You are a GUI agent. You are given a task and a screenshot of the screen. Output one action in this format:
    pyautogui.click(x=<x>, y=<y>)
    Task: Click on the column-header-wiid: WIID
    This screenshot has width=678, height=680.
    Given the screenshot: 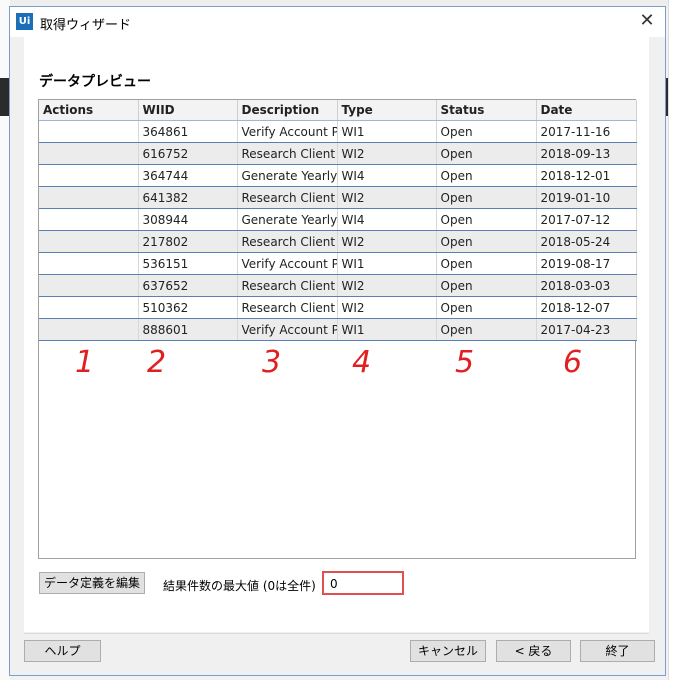 What is the action you would take?
    pyautogui.click(x=188, y=110)
    